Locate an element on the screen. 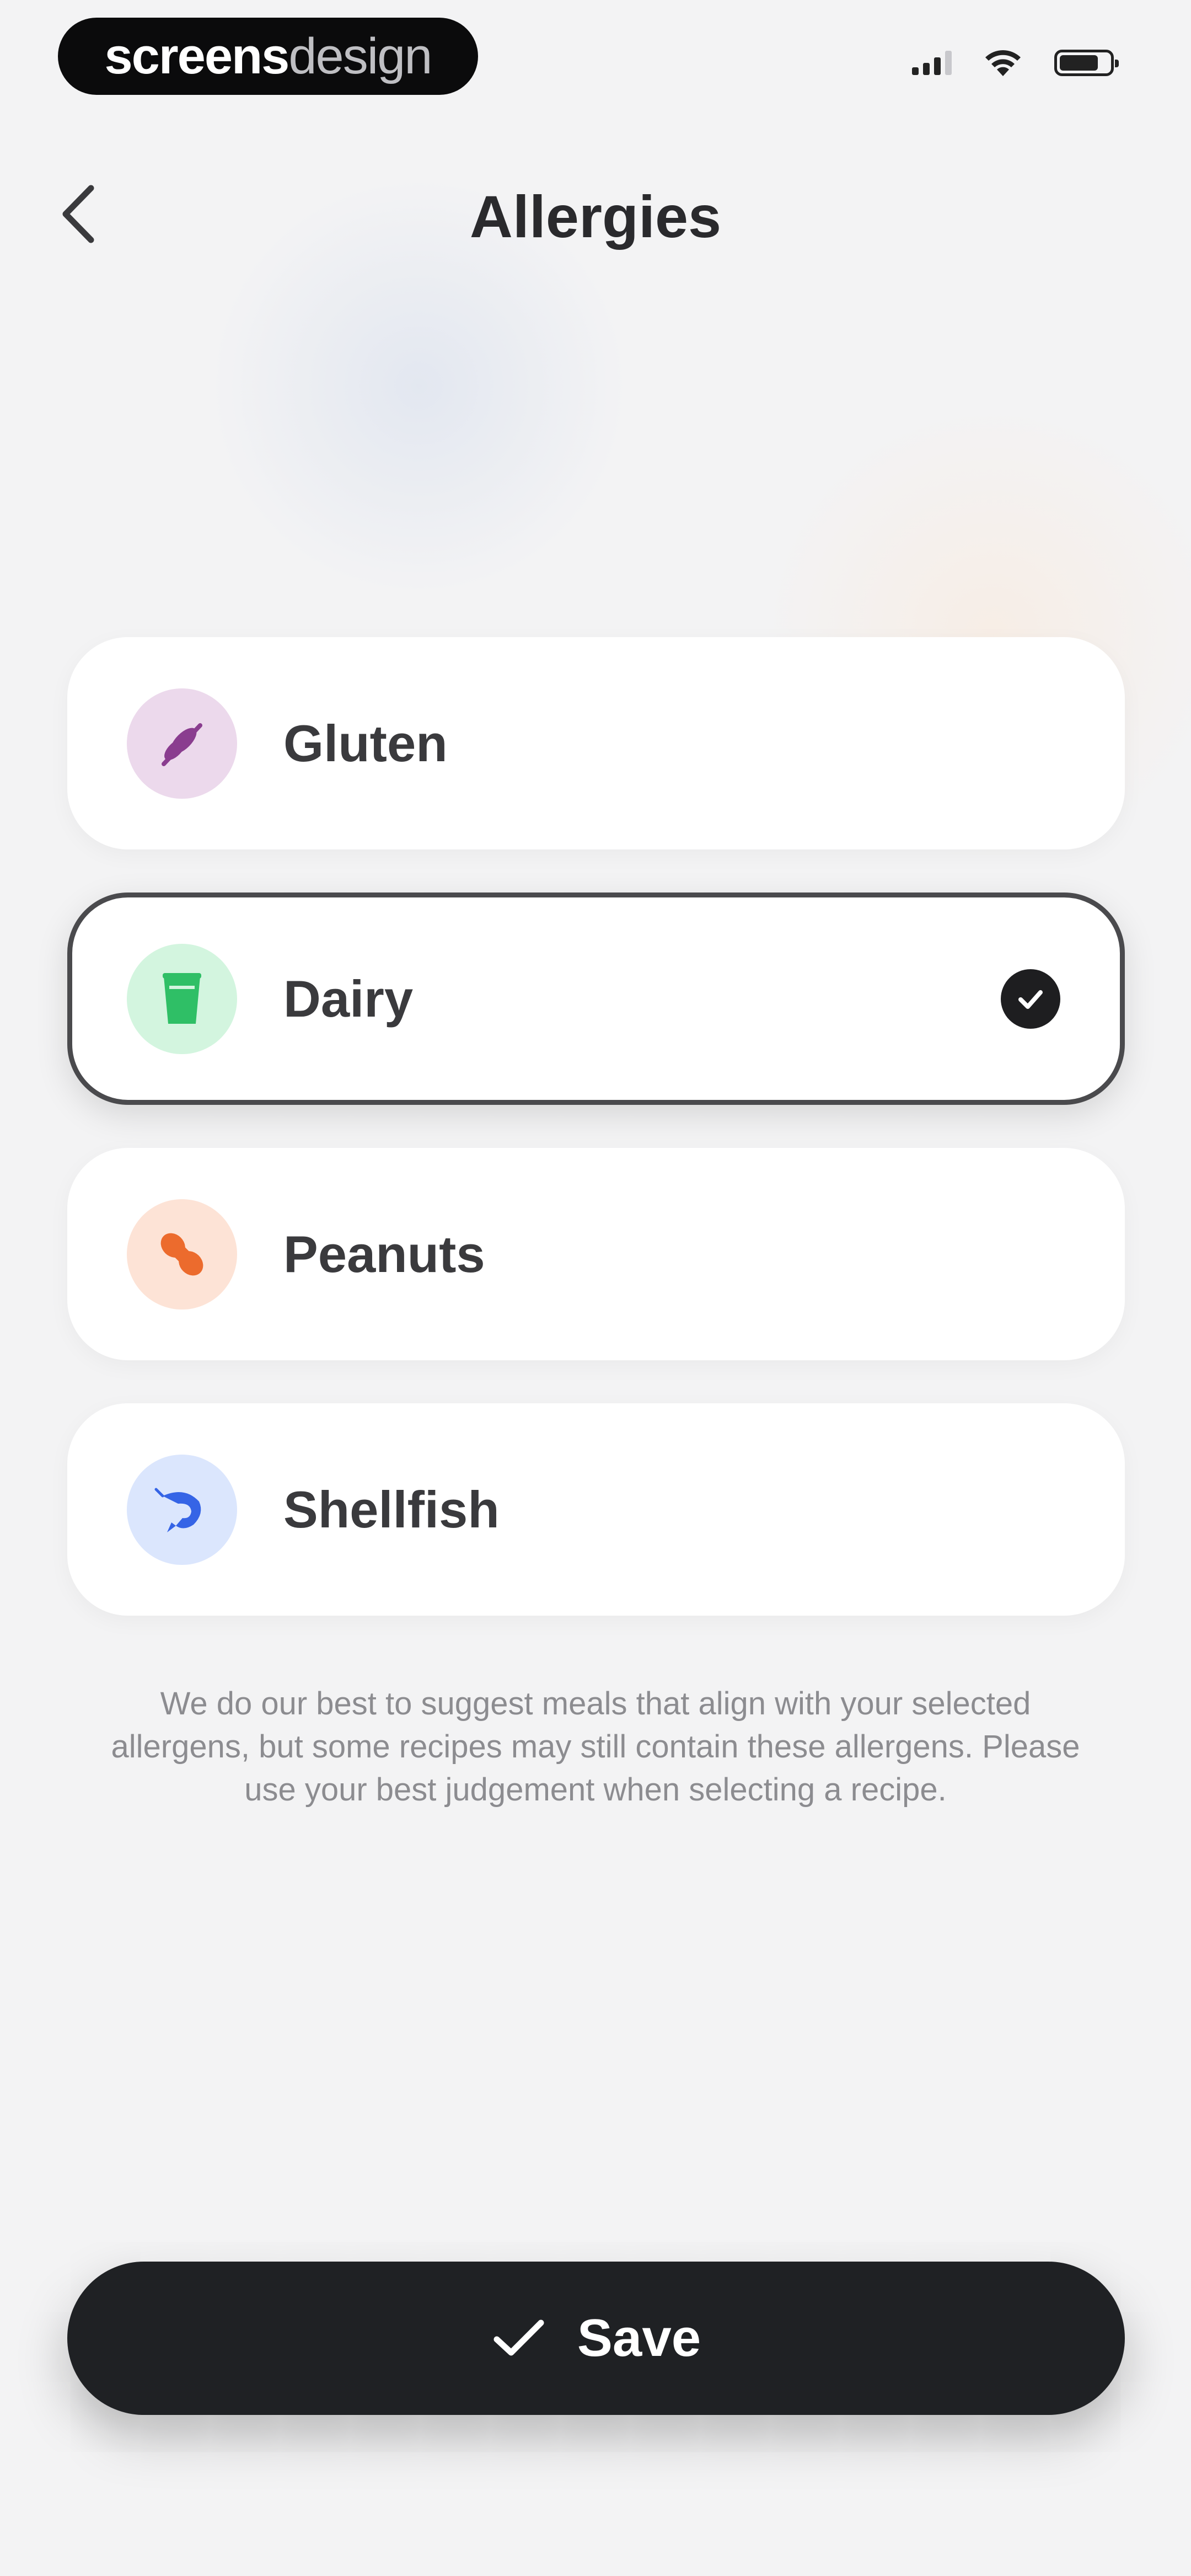  gluten-icon-circle is located at coordinates (182, 743).